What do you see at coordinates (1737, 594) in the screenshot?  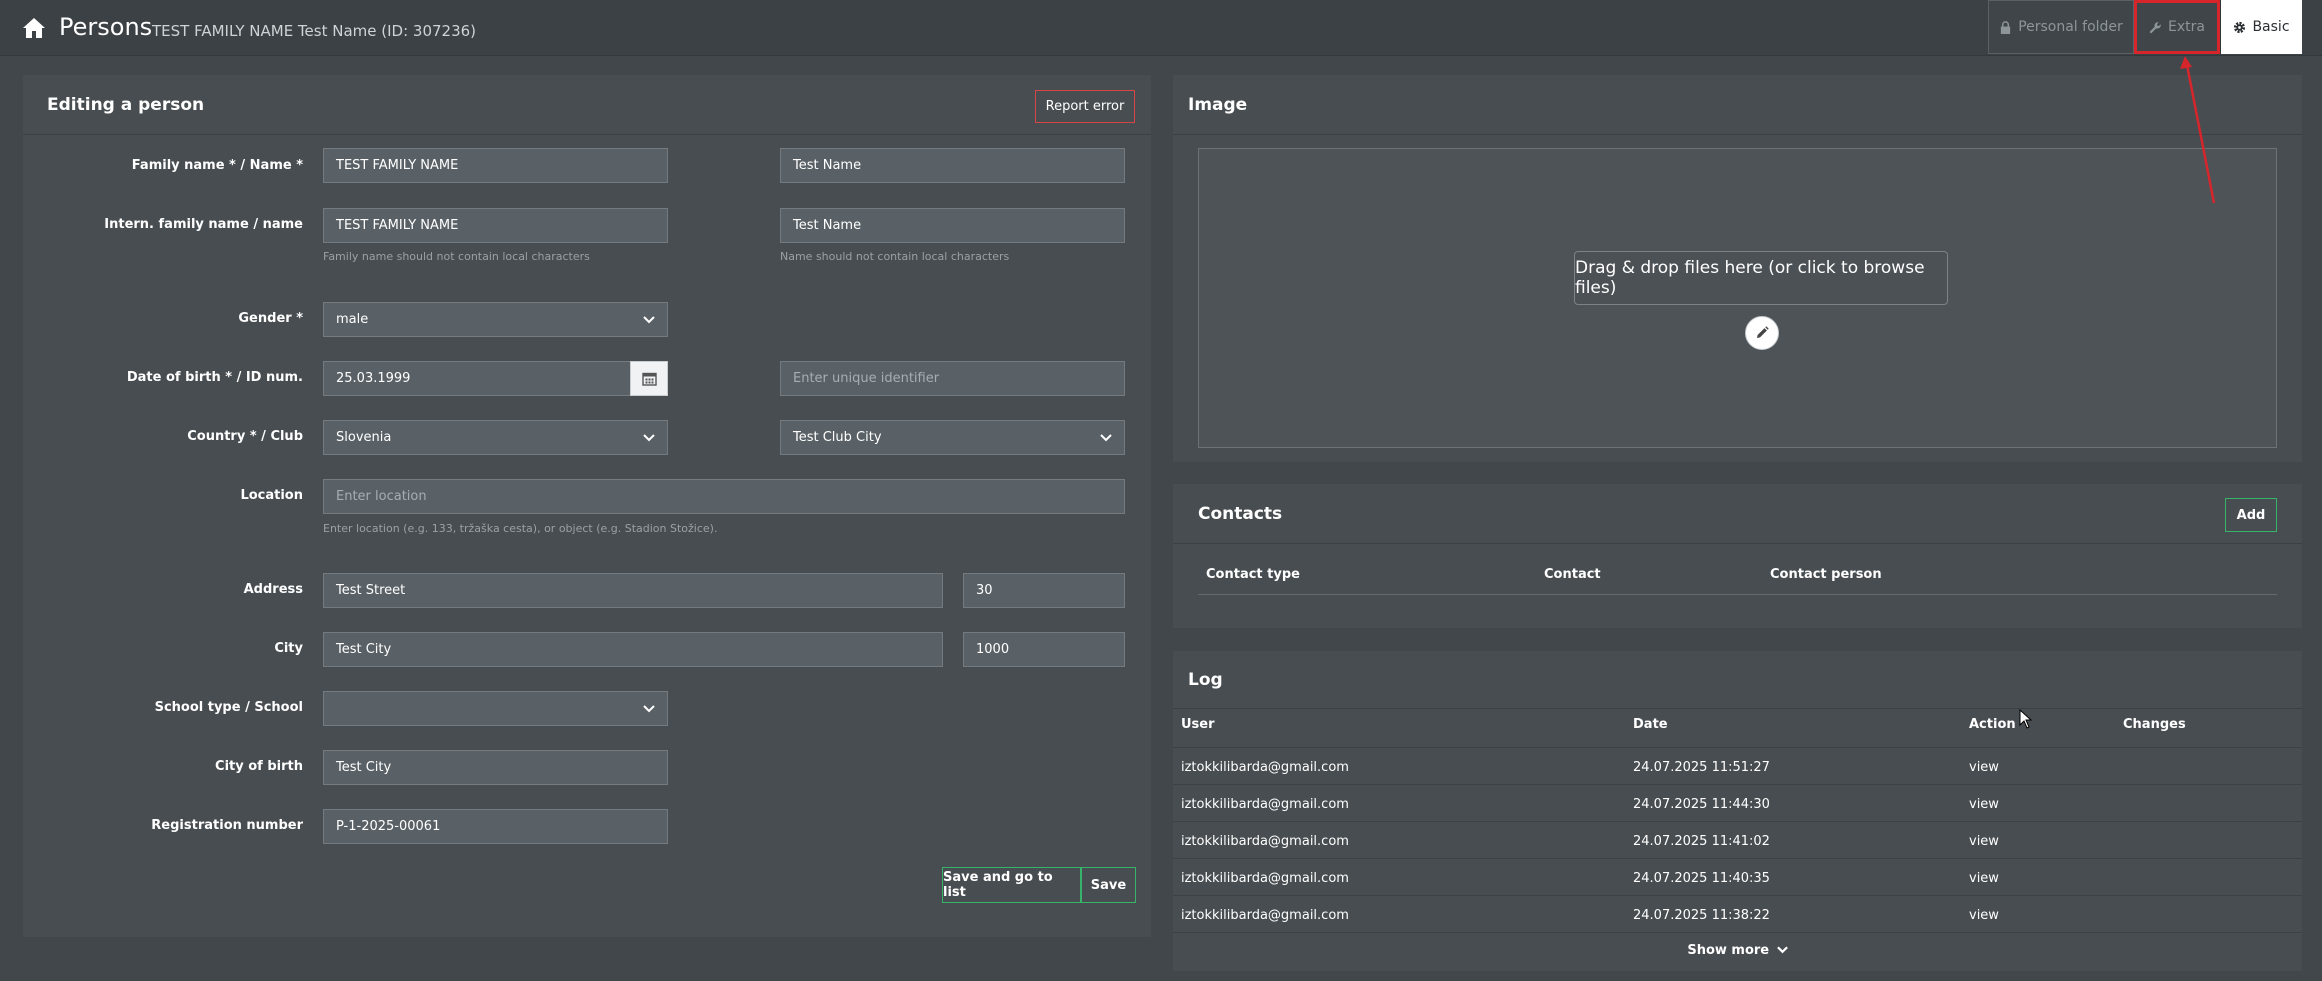 I see `contacts-divider` at bounding box center [1737, 594].